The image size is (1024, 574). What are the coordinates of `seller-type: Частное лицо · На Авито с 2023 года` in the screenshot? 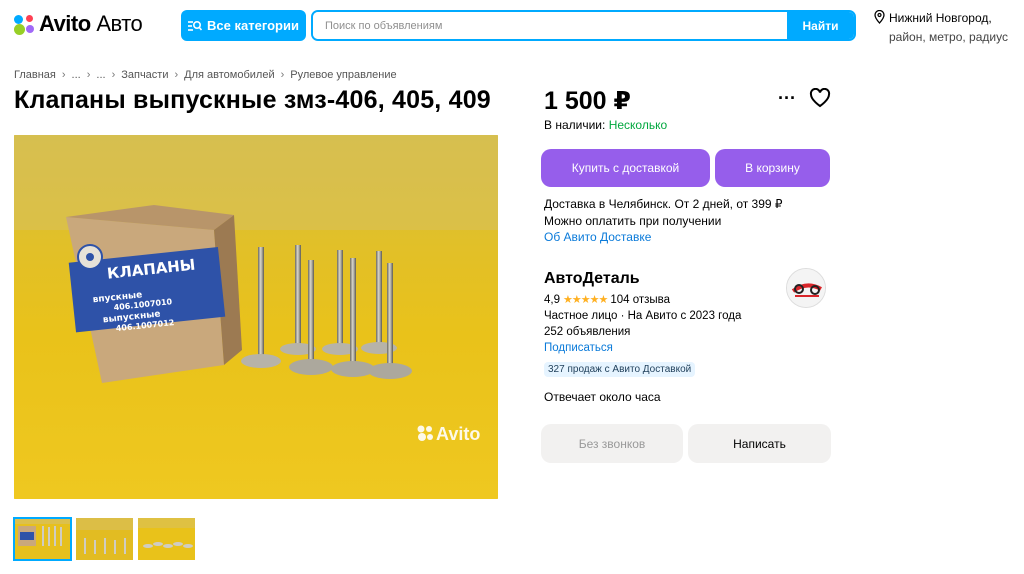 It's located at (643, 316).